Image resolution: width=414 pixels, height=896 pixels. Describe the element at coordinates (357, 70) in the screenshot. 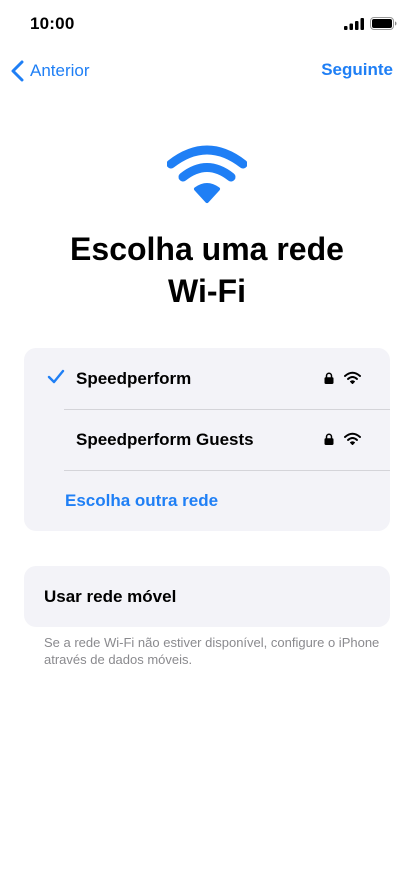

I see `next-button: Seguinte` at that location.